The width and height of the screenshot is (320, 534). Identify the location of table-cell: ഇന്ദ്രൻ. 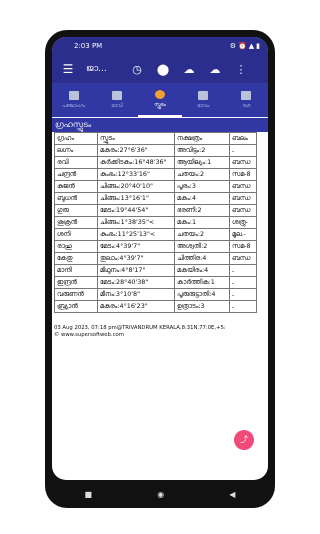
(76, 282).